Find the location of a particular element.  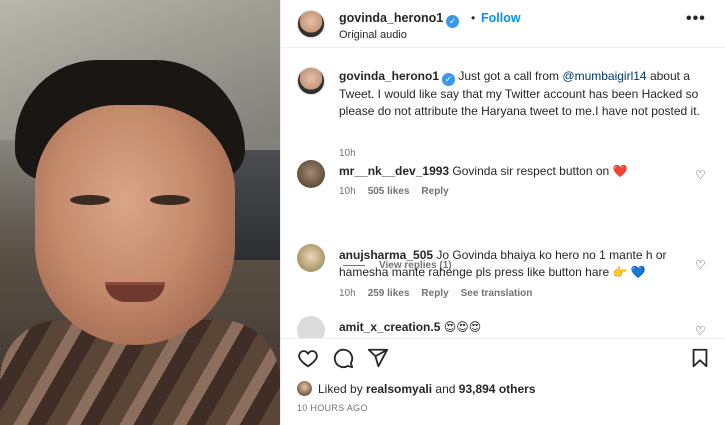

author-username: govinda_herono1 ✓ is located at coordinates (399, 19).